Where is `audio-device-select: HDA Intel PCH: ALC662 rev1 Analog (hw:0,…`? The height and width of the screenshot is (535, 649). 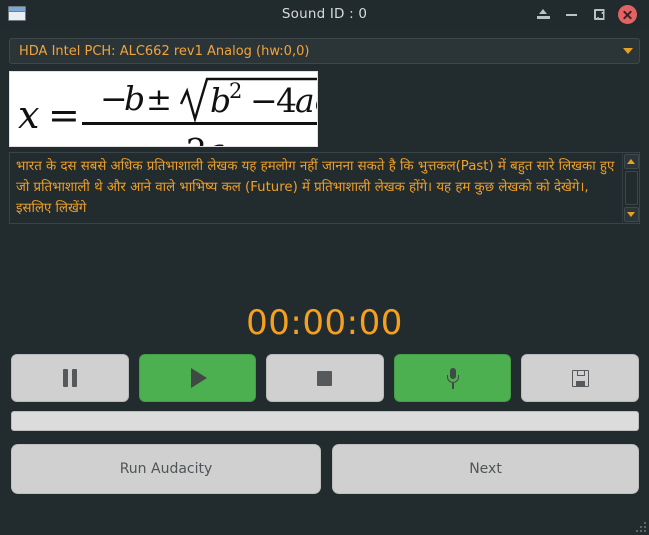 audio-device-select: HDA Intel PCH: ALC662 rev1 Analog (hw:0,… is located at coordinates (324, 51).